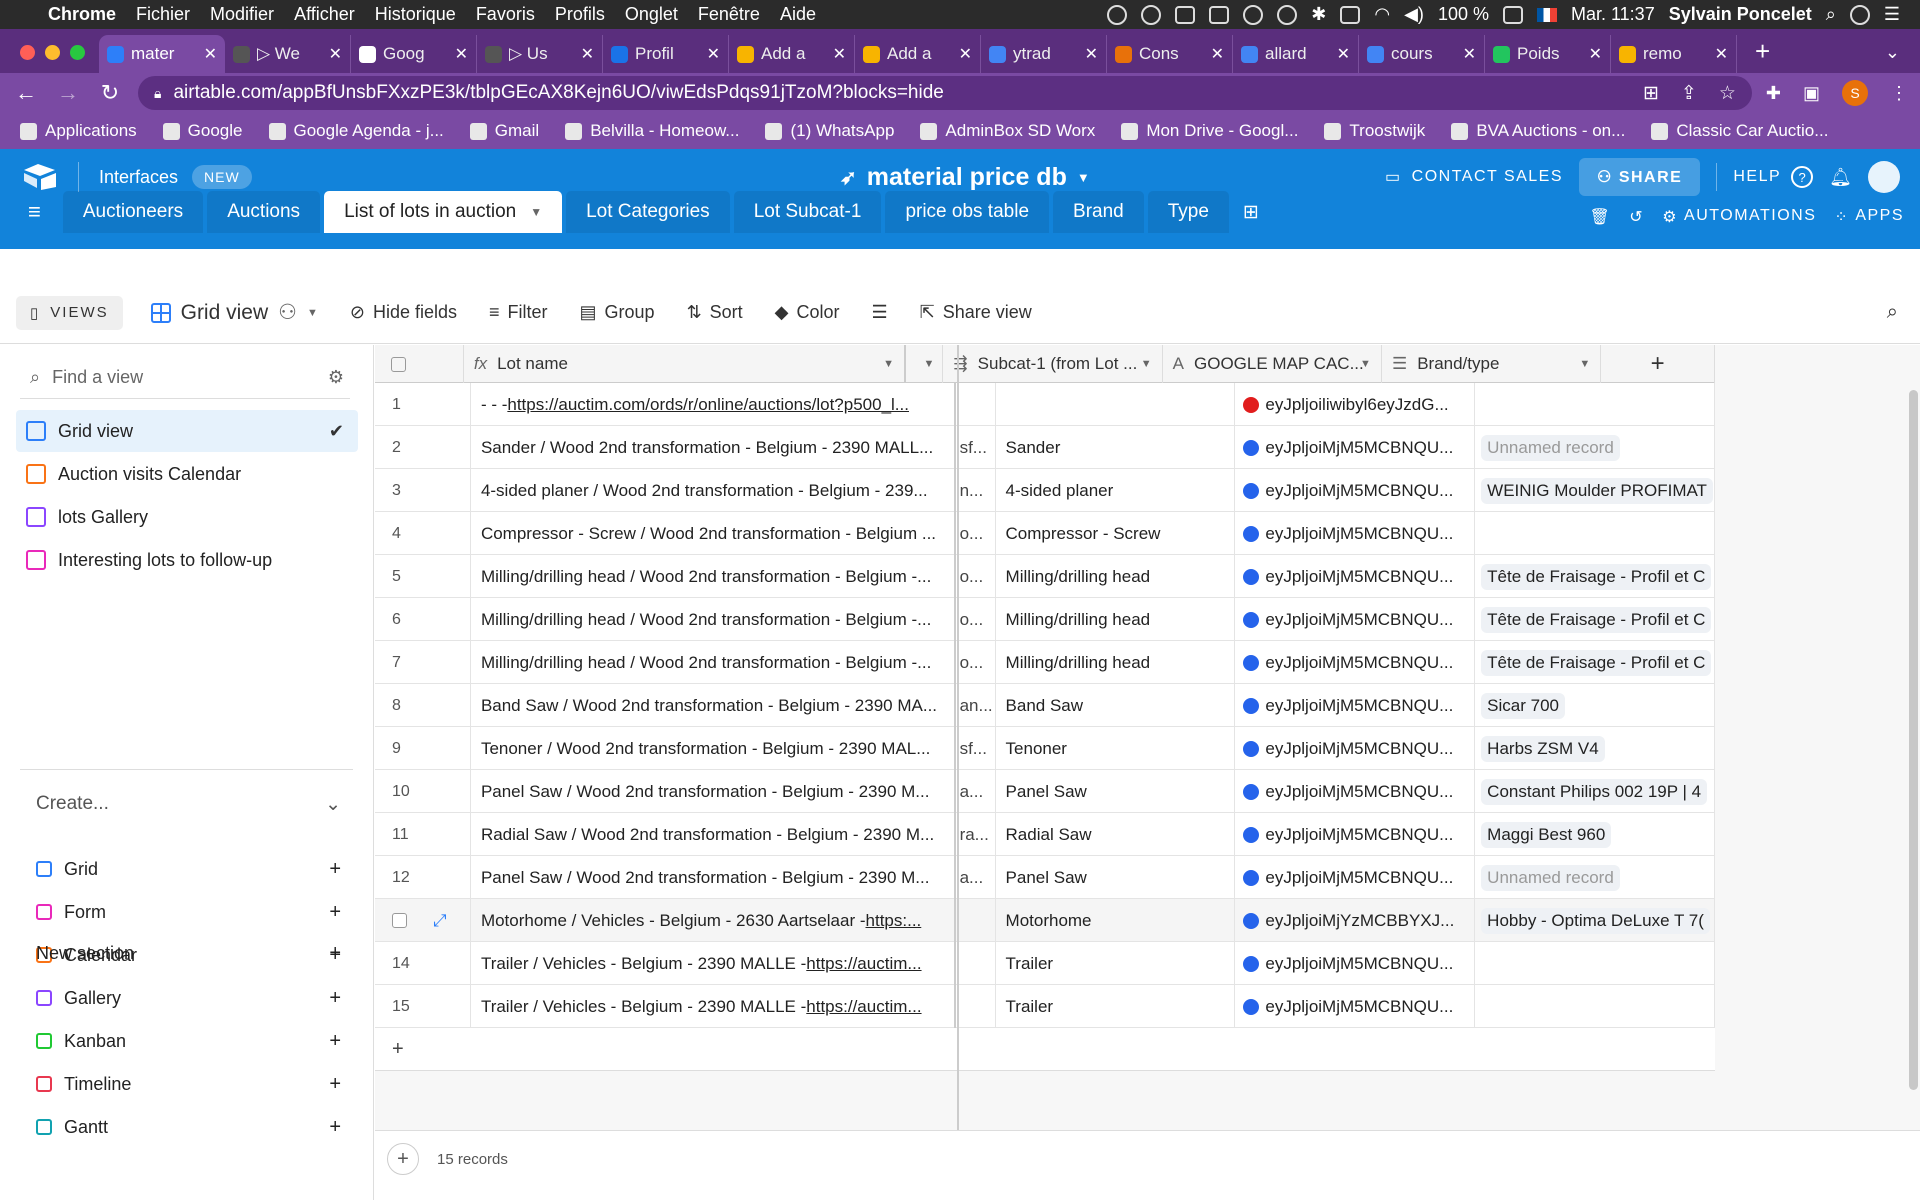 The width and height of the screenshot is (1920, 1200). What do you see at coordinates (234, 312) in the screenshot?
I see `view-switcher: Grid view ⚇ ▼` at bounding box center [234, 312].